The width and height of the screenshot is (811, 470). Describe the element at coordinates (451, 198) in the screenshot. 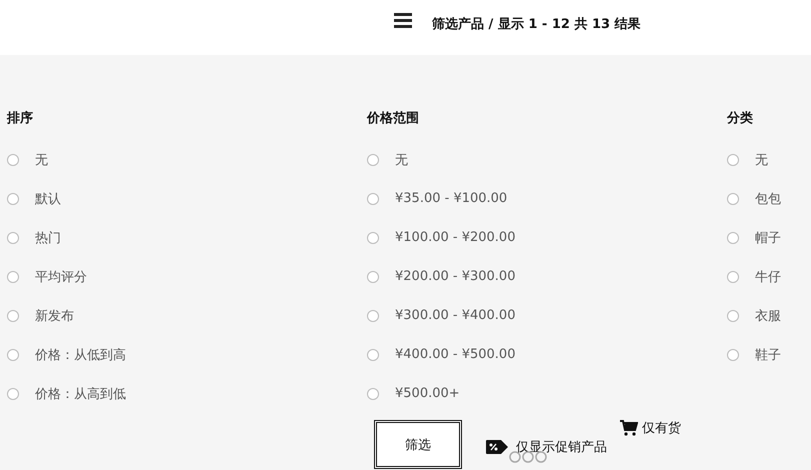

I see `option-label: ¥35.00 - ¥100.00` at that location.